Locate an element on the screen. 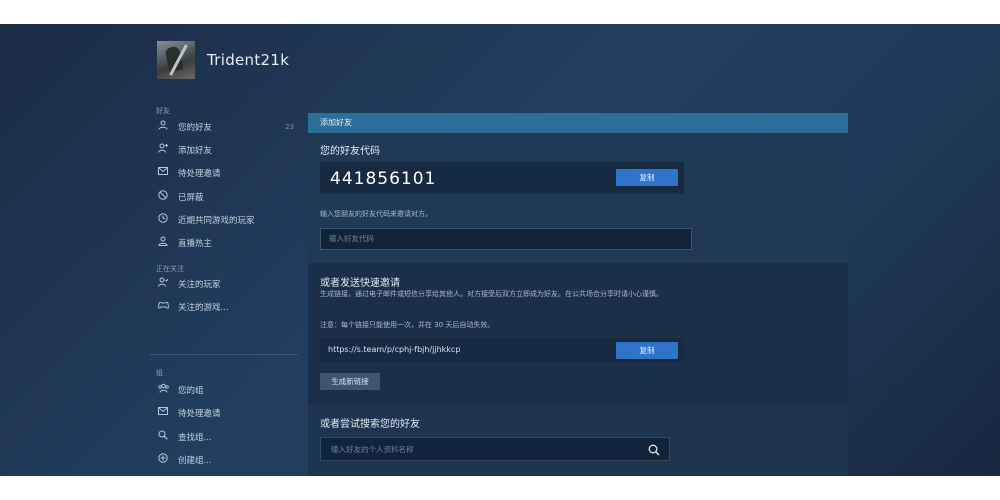 The image size is (1000, 500). sidebar-item-group-invites: 待处理邀请 is located at coordinates (226, 413).